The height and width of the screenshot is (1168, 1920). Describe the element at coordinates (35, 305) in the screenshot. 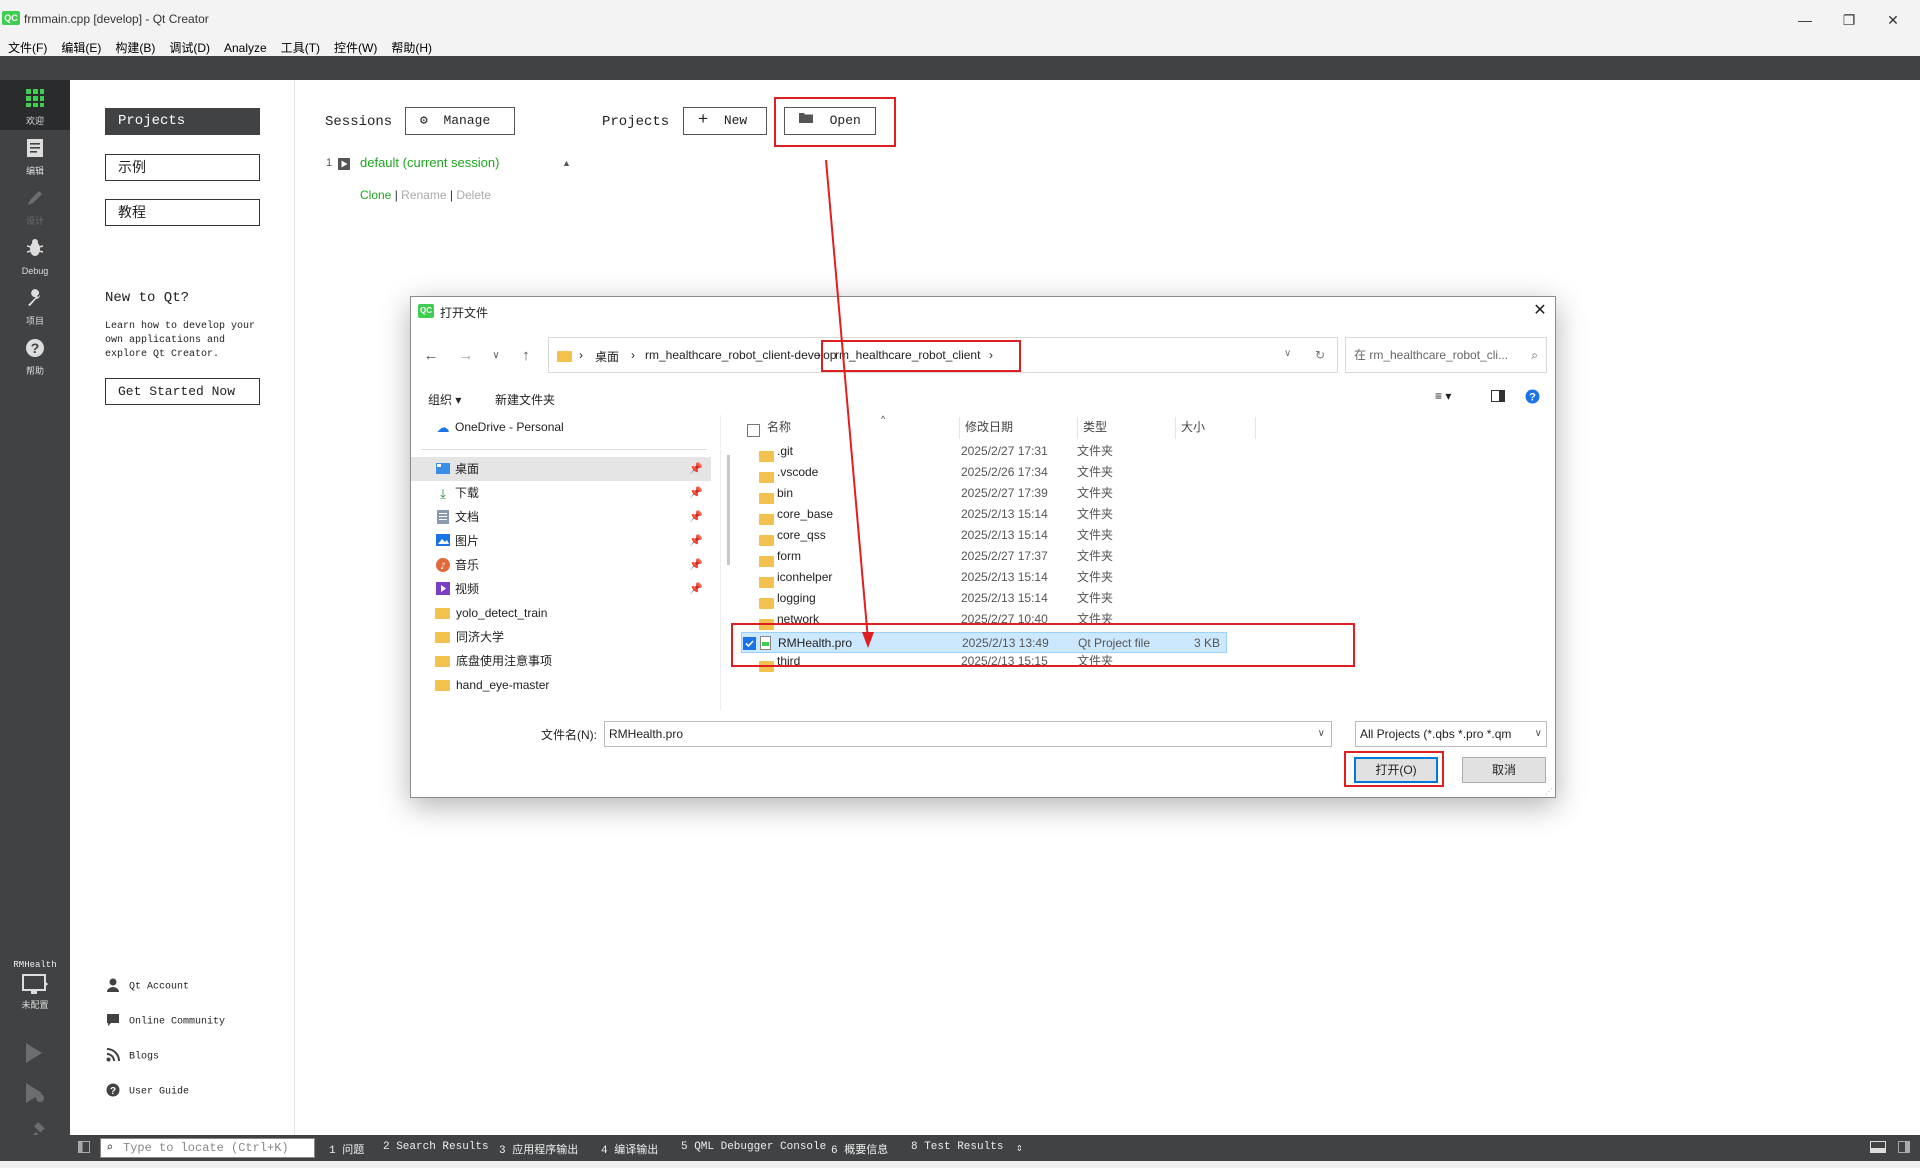

I see `mode-projects: 项目` at that location.